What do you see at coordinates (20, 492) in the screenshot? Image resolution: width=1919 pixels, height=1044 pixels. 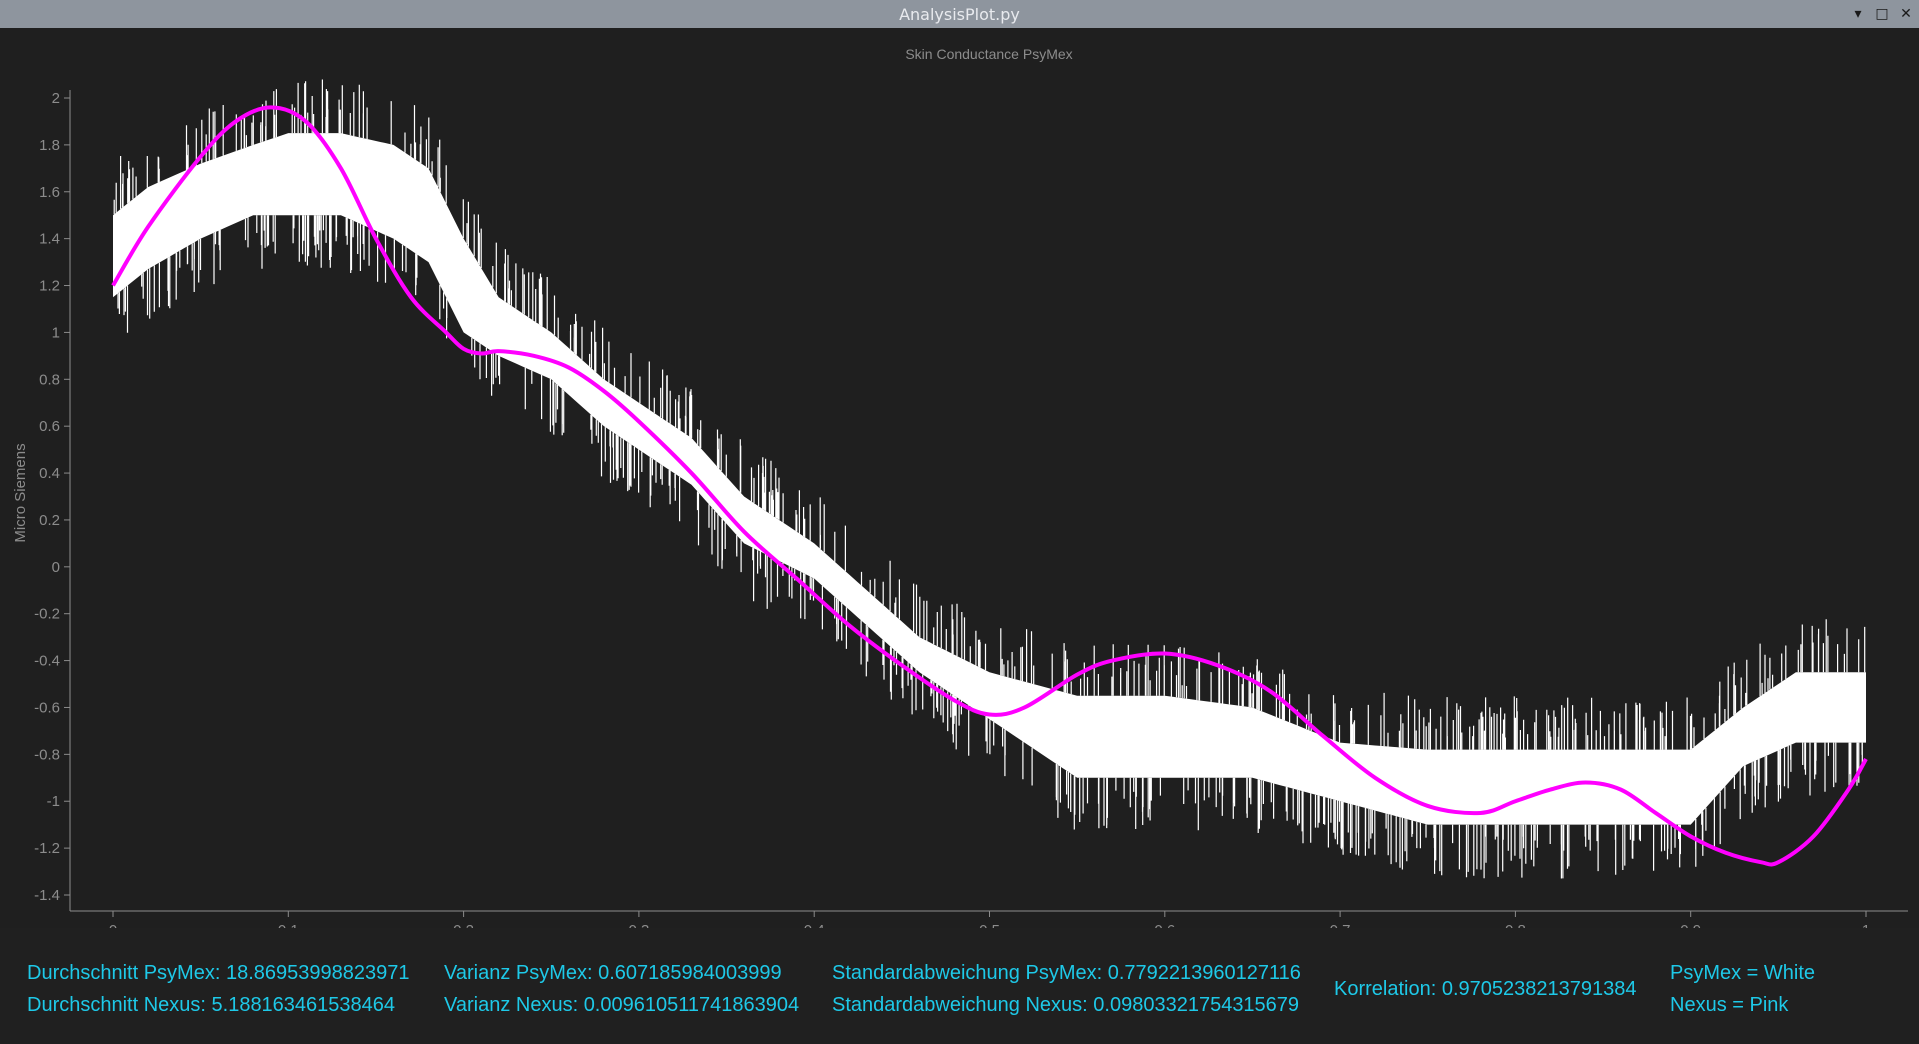 I see `y-axis-label: Micro Siemens` at bounding box center [20, 492].